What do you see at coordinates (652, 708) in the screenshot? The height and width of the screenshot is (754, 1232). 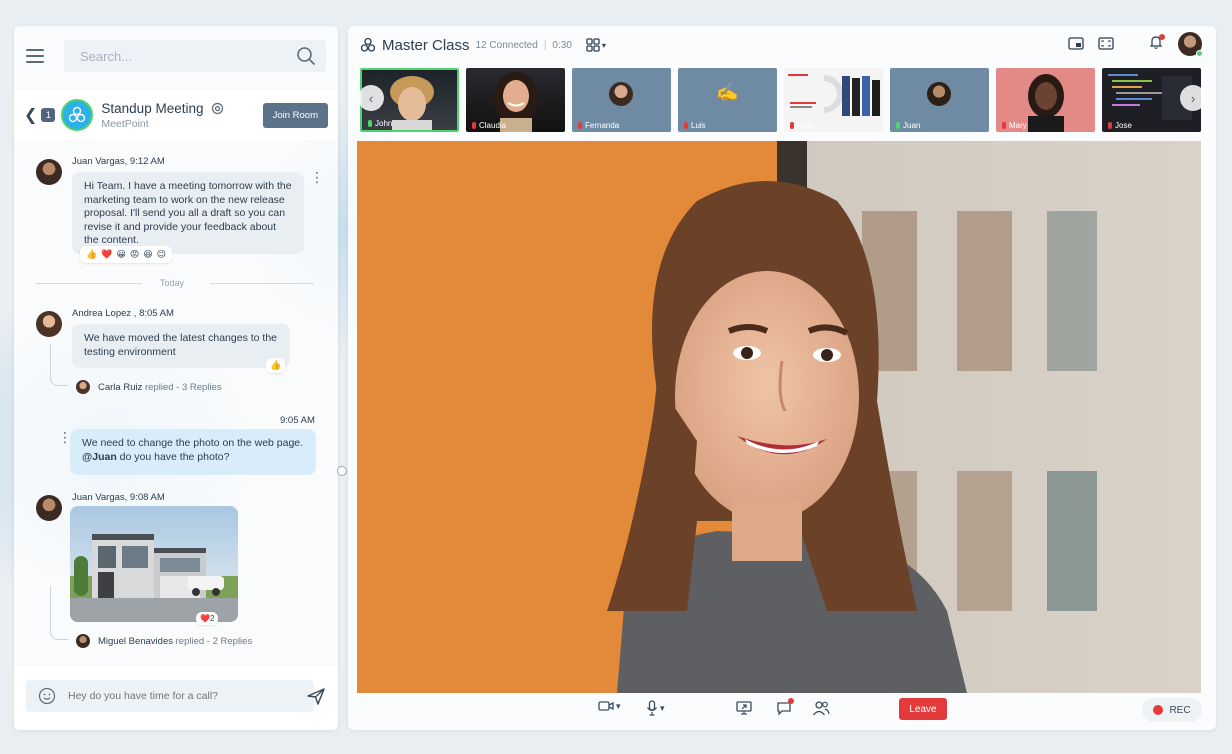 I see `microphone-icon` at bounding box center [652, 708].